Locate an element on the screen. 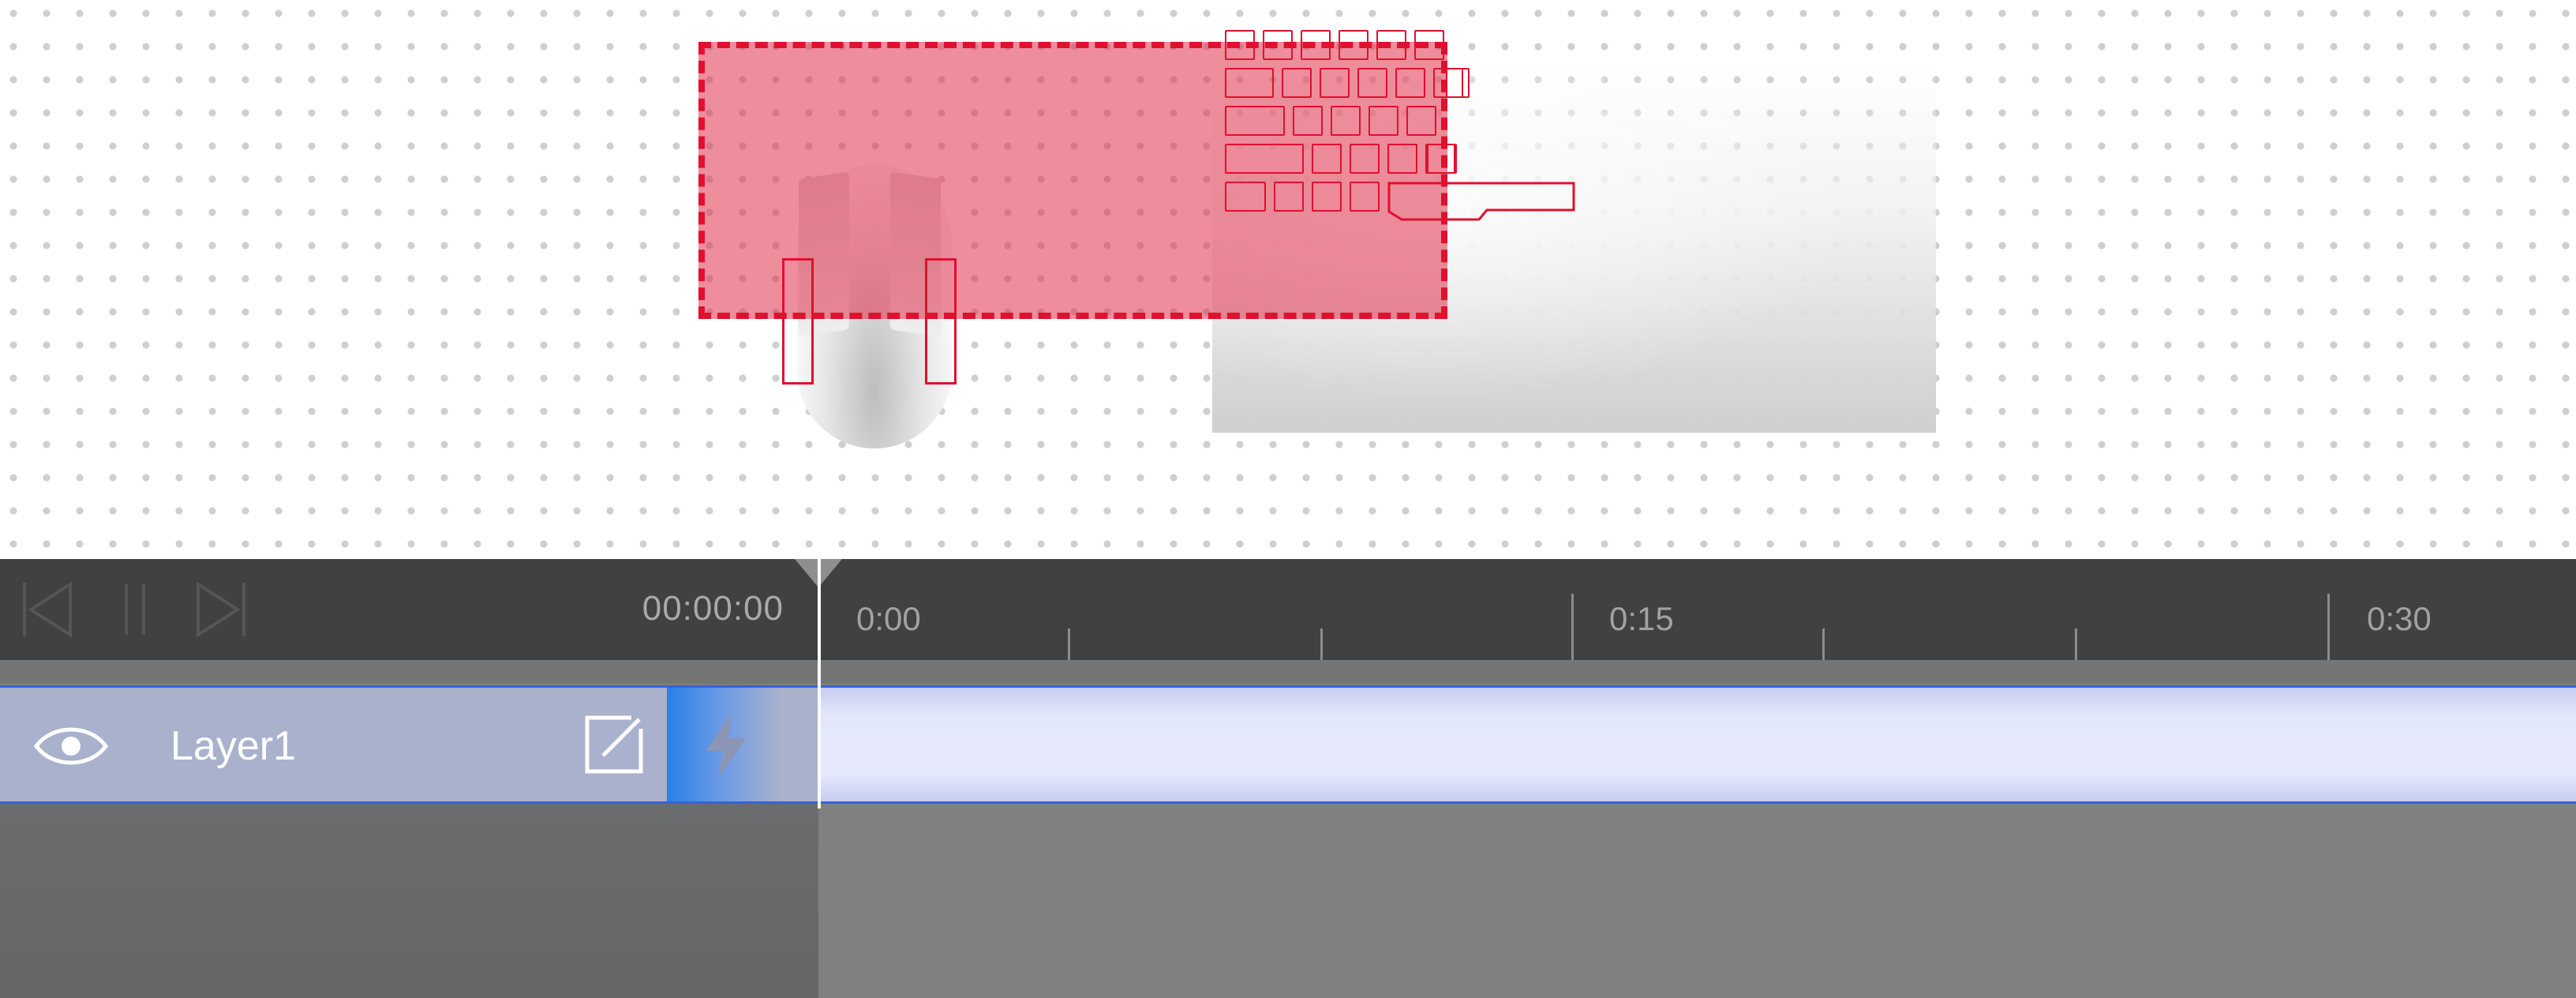 This screenshot has width=2576, height=998. playhead-line is located at coordinates (819, 684).